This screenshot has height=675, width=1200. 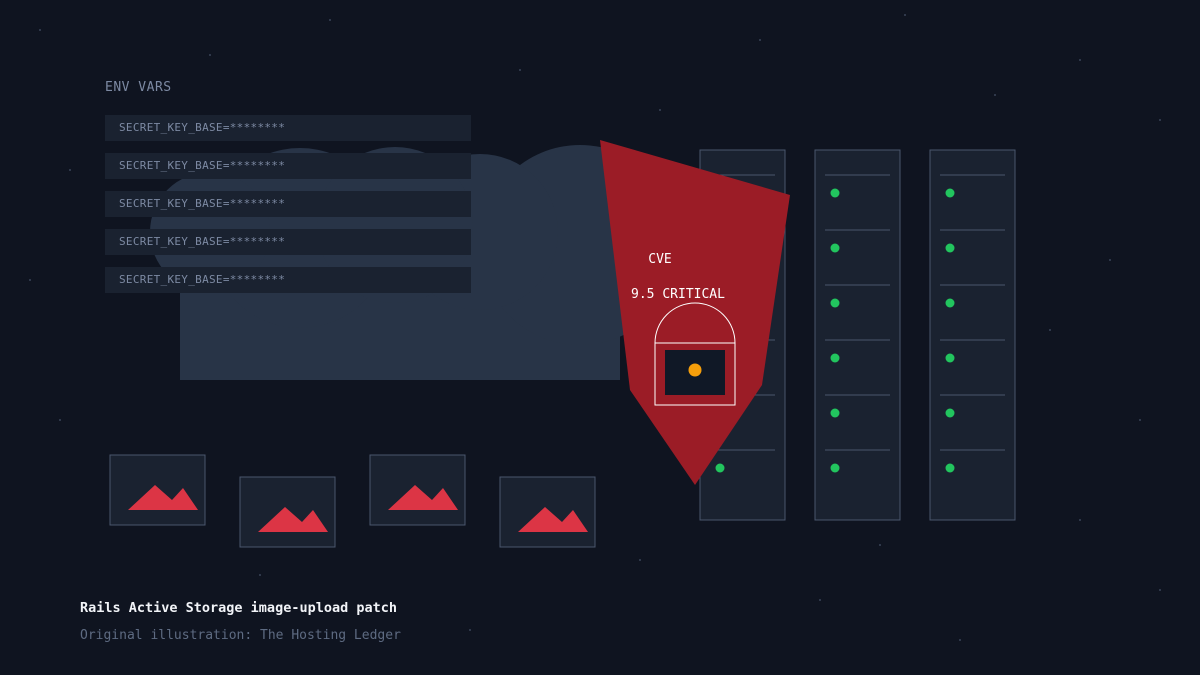 I want to click on env-vars-title: ENV VARS, so click(x=138, y=87).